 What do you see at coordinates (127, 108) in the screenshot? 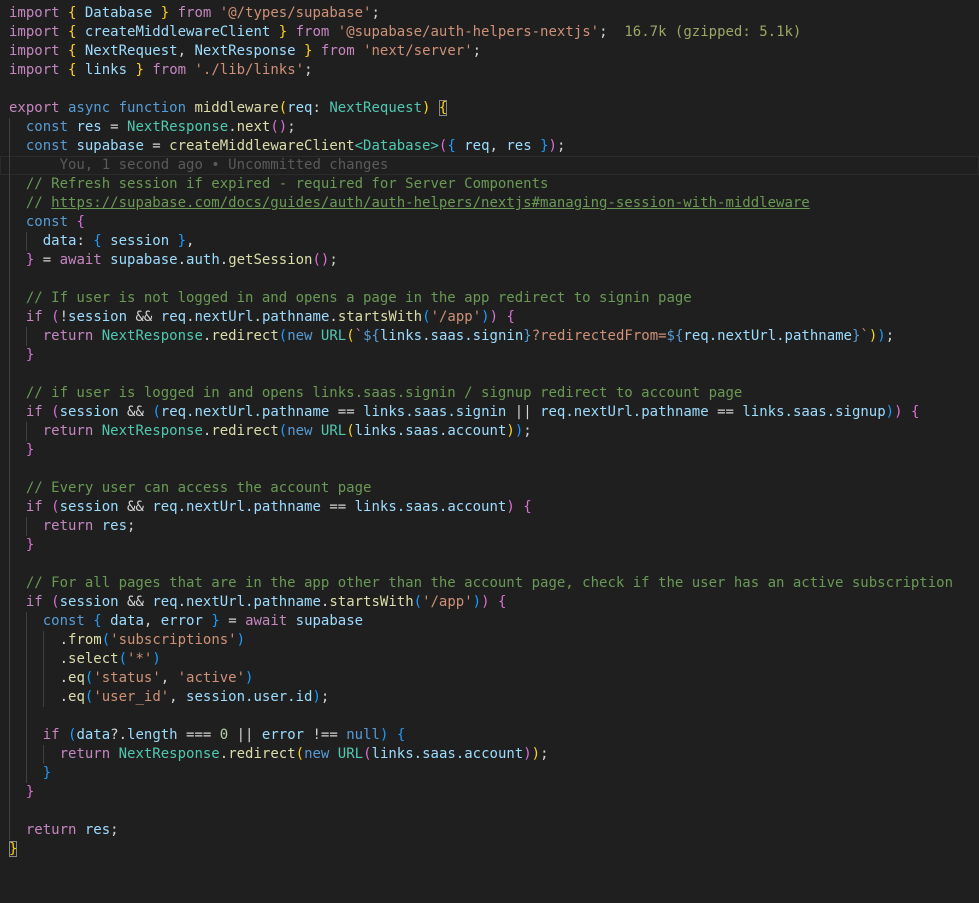
I see `code-token: async function` at bounding box center [127, 108].